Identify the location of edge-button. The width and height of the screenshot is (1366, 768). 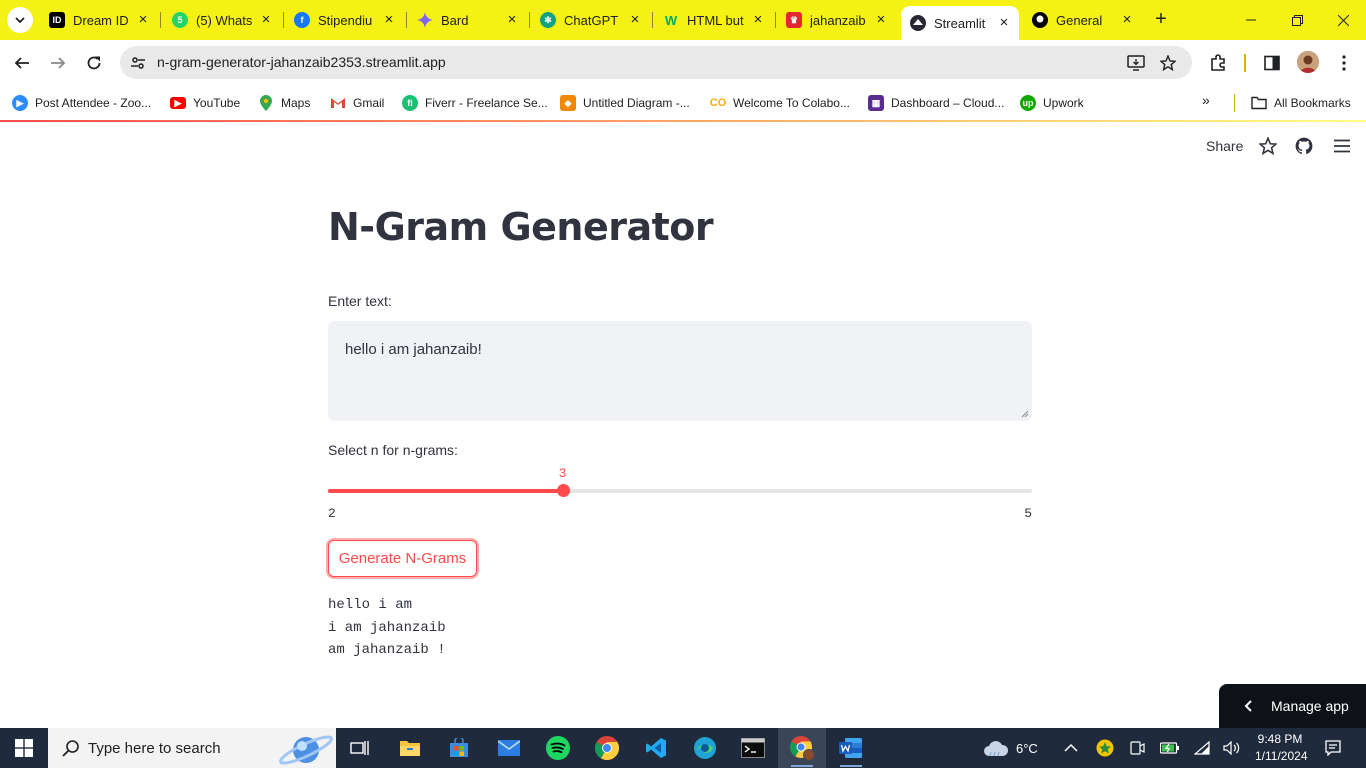
(705, 748).